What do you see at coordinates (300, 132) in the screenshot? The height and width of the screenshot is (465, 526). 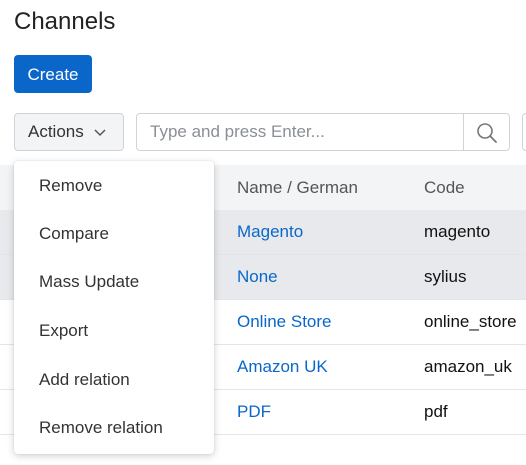 I see `search-input` at bounding box center [300, 132].